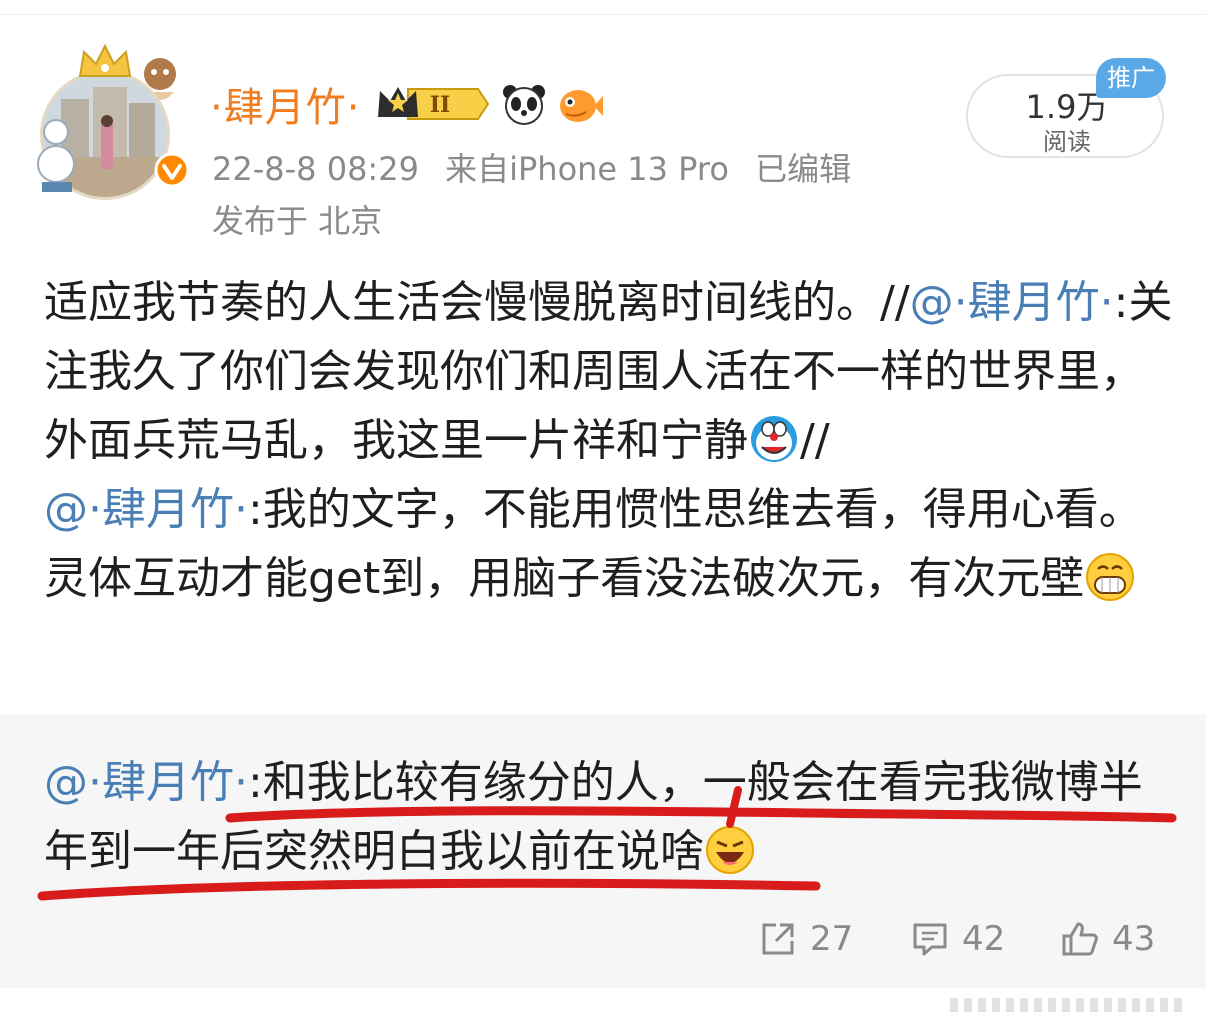 The height and width of the screenshot is (1027, 1206). I want to click on action-bar: 27 42 43, so click(603, 939).